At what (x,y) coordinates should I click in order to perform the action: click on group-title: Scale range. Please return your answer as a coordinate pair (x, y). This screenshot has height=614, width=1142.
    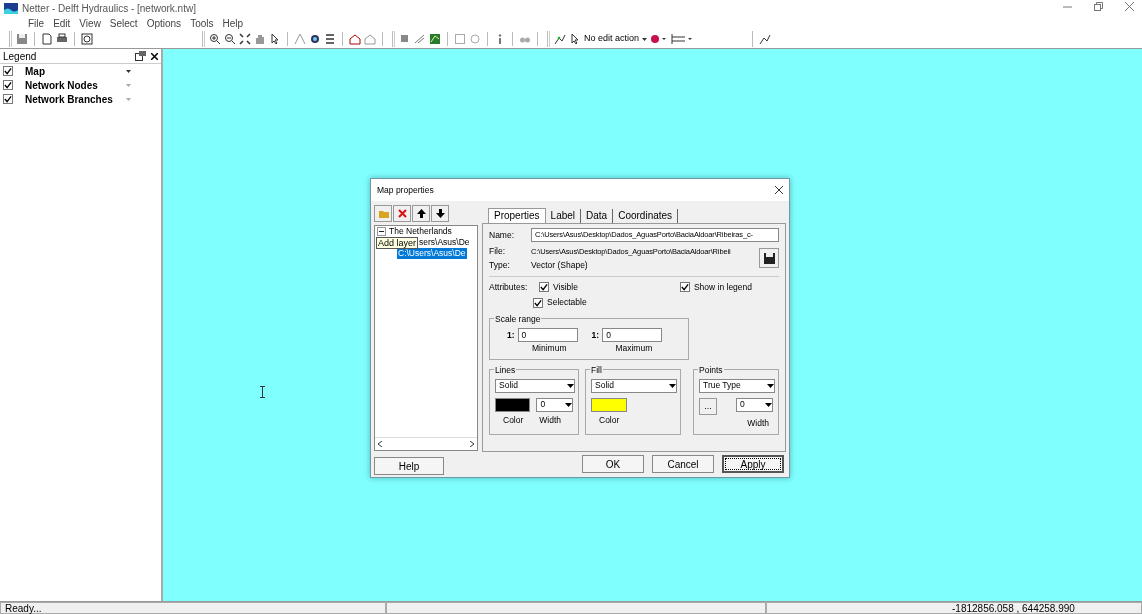
    Looking at the image, I should click on (518, 319).